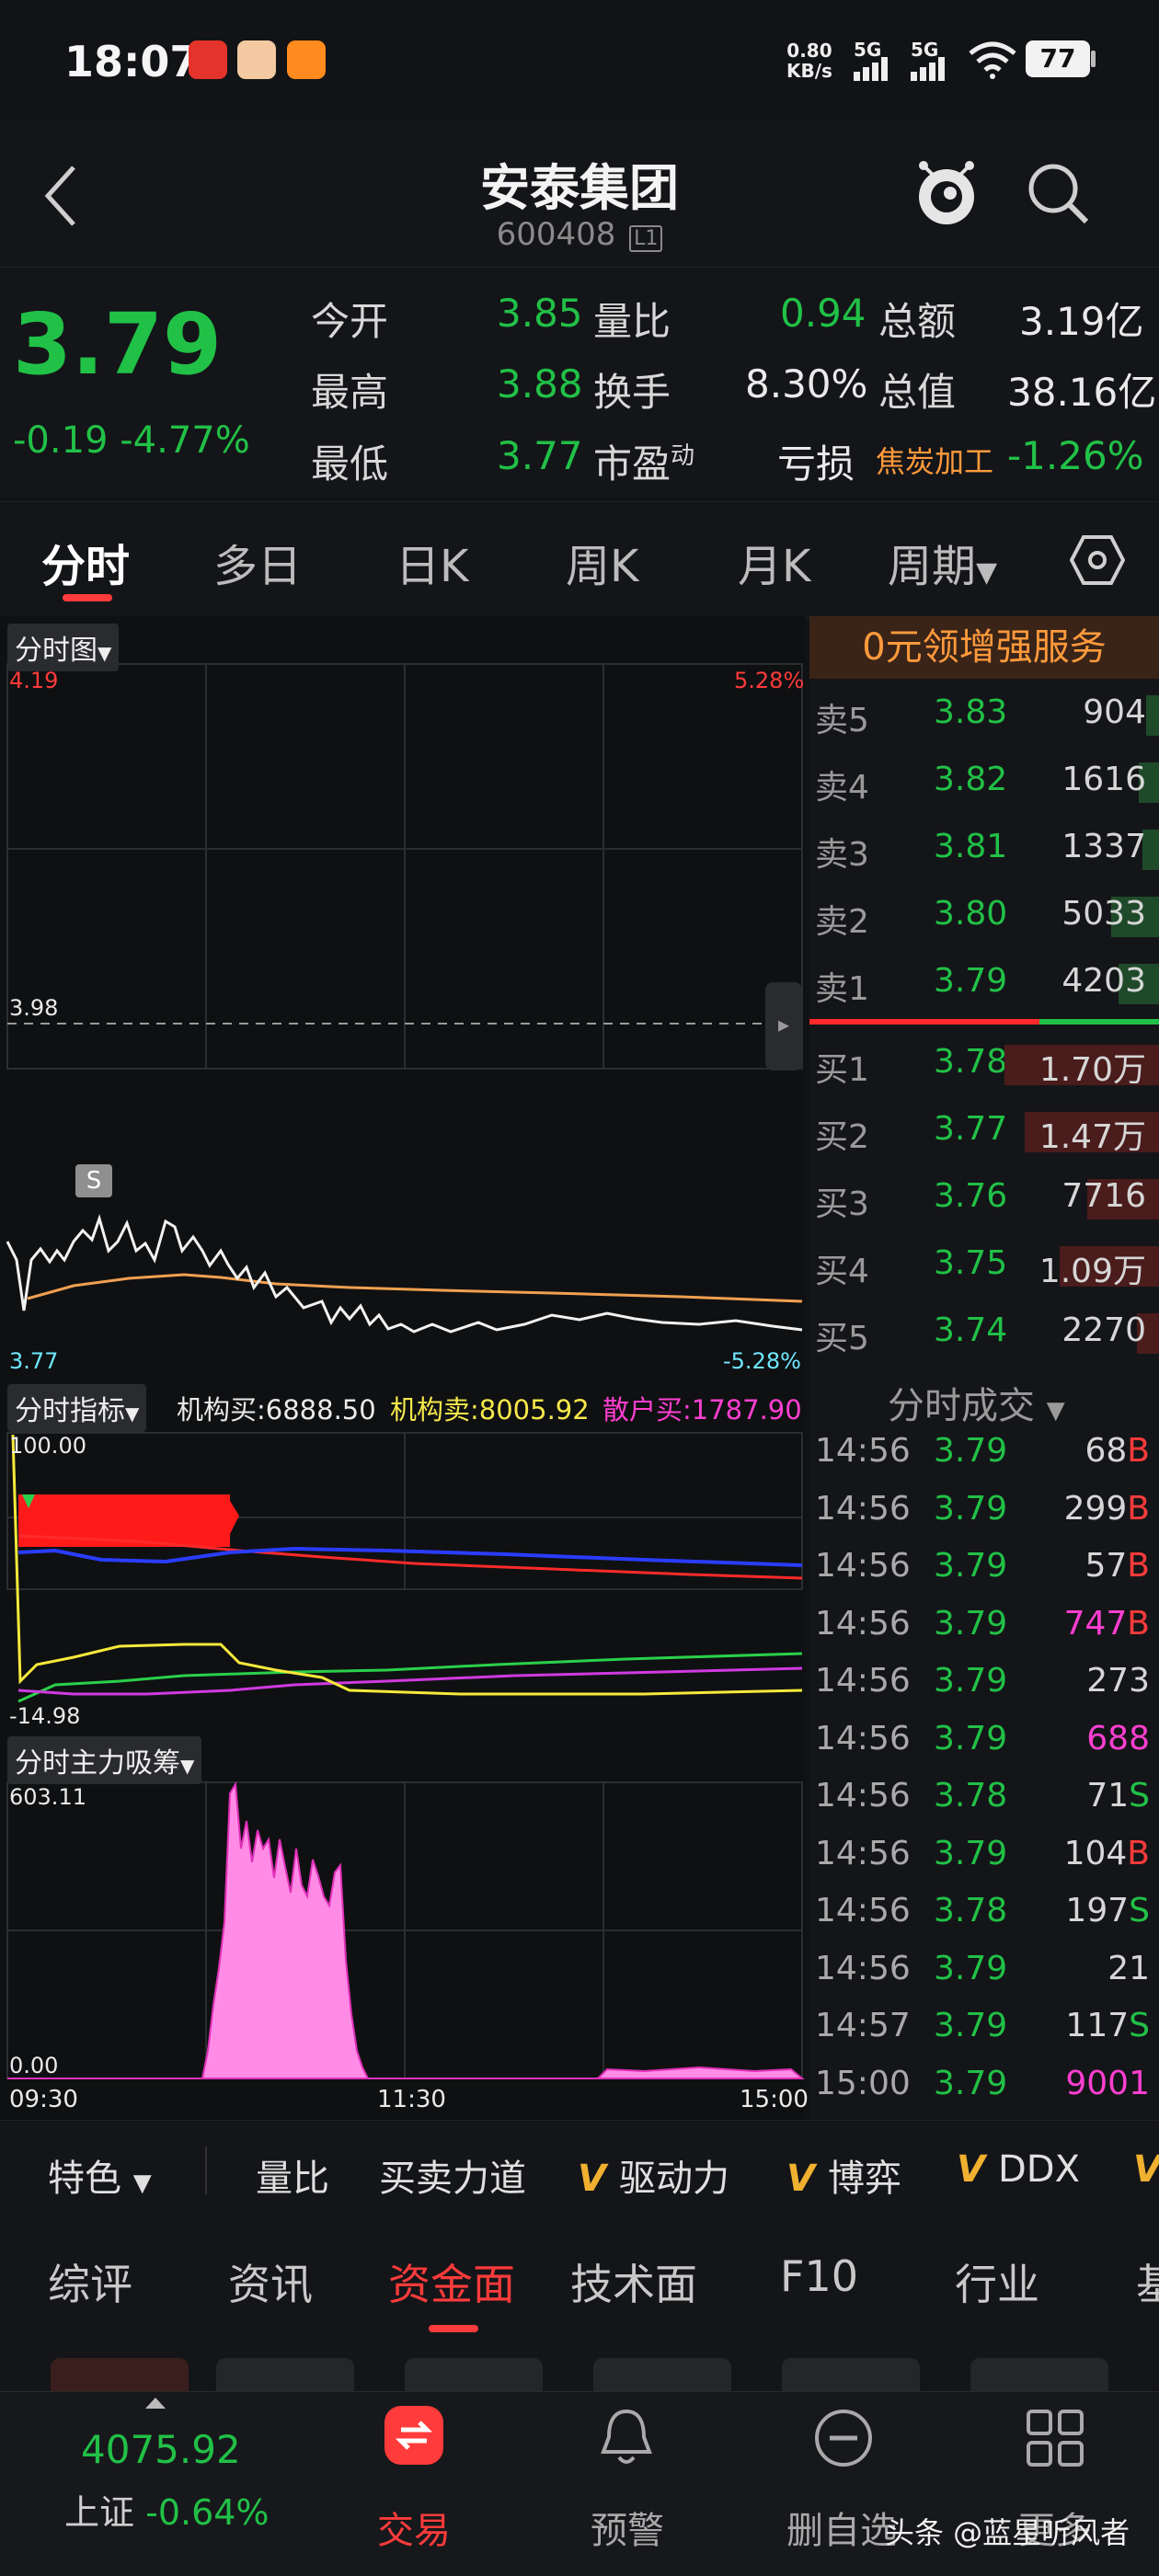 The width and height of the screenshot is (1159, 2576). What do you see at coordinates (774, 2100) in the screenshot?
I see `time-end: 15:00` at bounding box center [774, 2100].